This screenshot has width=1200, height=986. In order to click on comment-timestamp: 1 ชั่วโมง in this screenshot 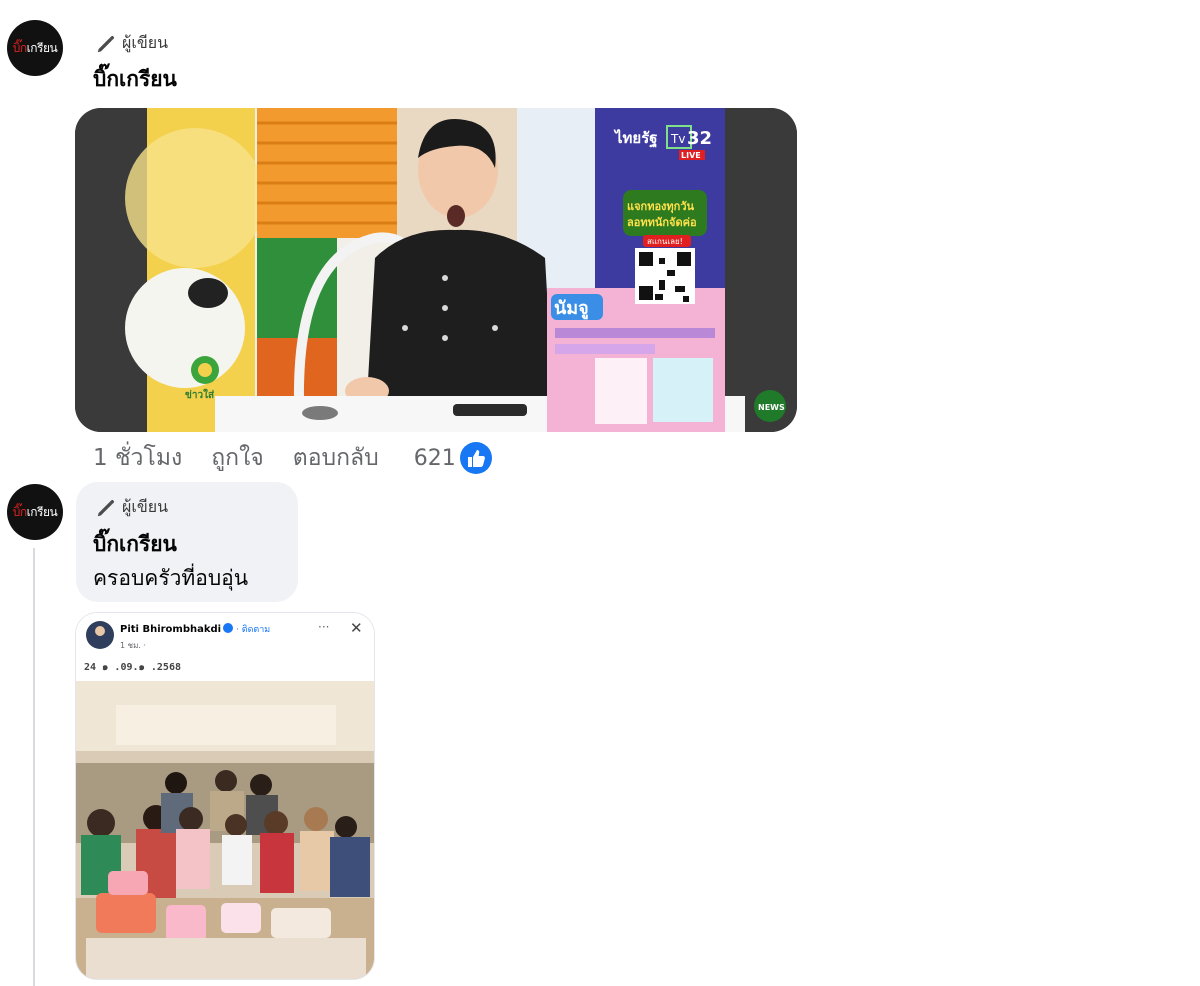, I will do `click(137, 458)`.